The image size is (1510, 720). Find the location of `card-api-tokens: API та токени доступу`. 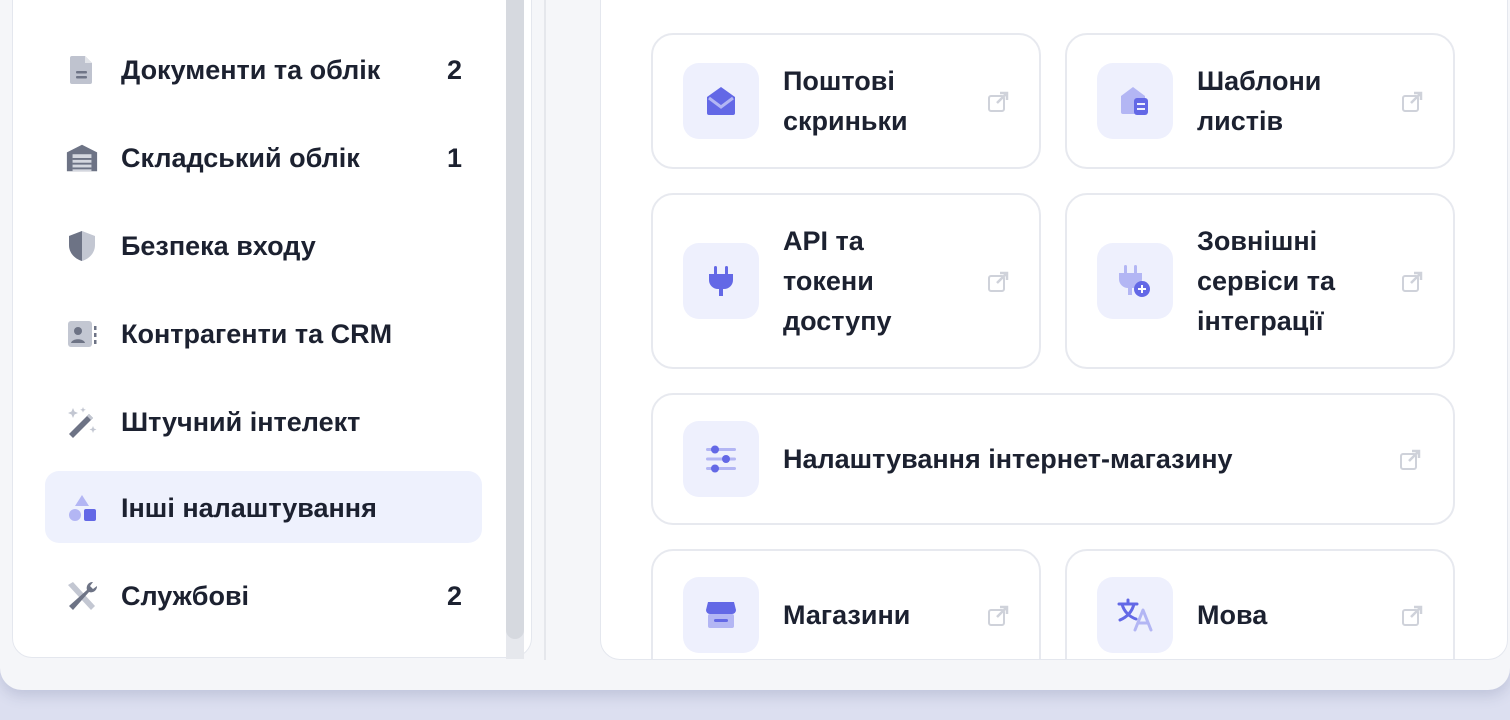

card-api-tokens: API та токени доступу is located at coordinates (846, 281).